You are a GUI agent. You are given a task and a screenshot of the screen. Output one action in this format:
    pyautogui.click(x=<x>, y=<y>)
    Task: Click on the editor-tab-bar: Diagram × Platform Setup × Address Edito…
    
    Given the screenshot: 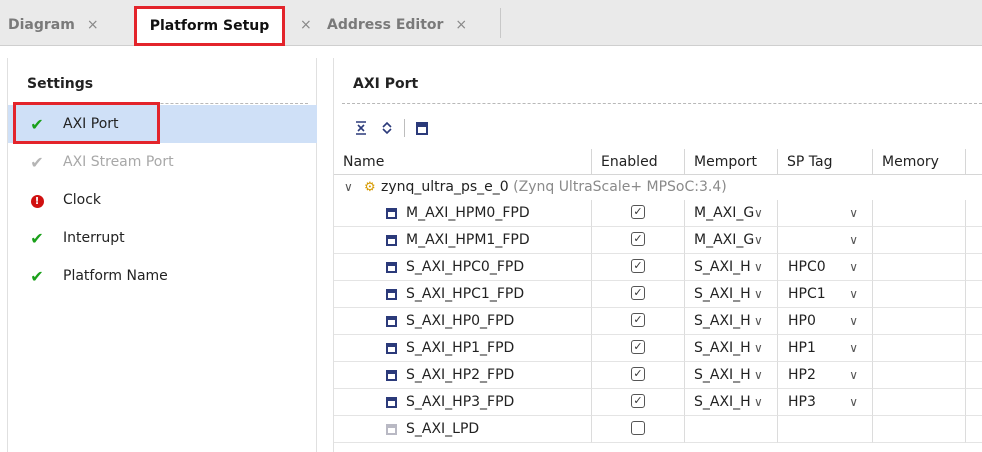 What is the action you would take?
    pyautogui.click(x=491, y=23)
    